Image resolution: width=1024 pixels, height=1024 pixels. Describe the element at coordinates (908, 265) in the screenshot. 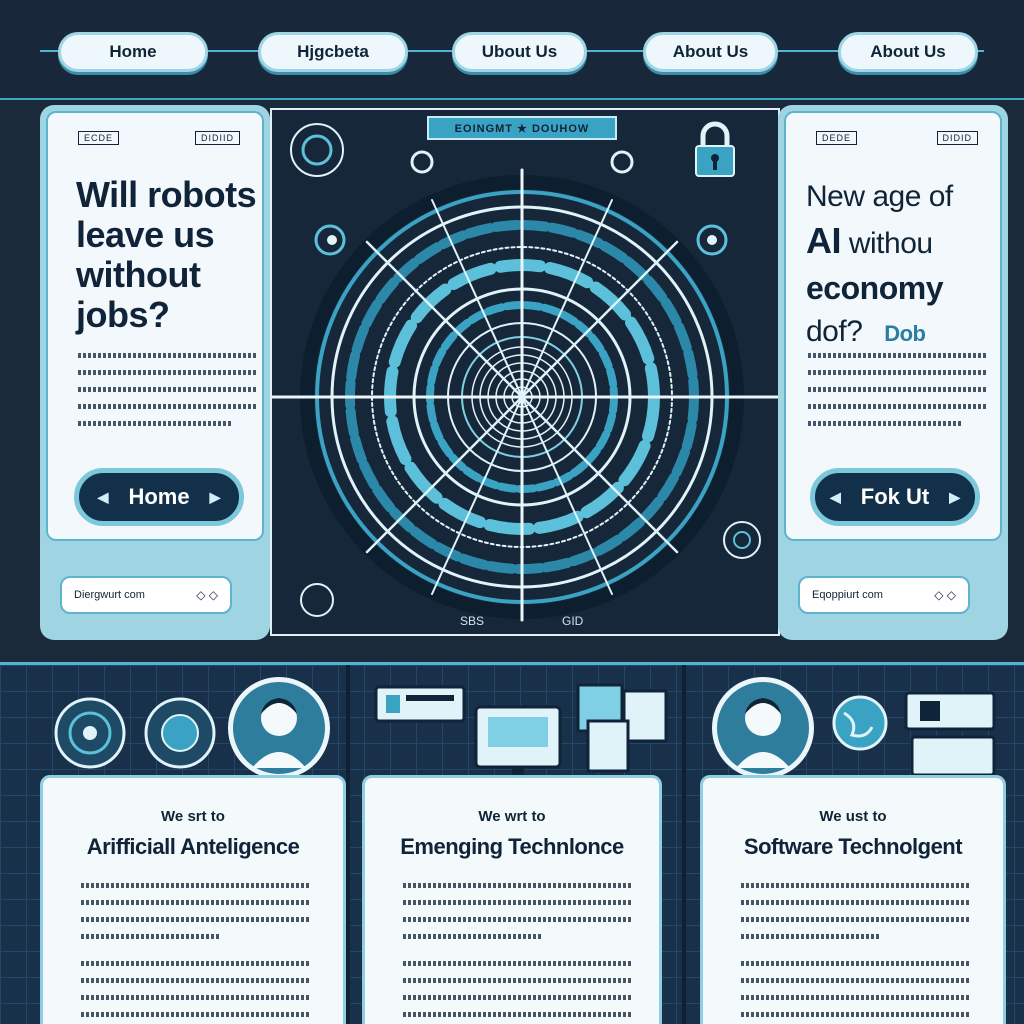

I see `right-headline: New age of AI withou economy dof? Dob` at that location.